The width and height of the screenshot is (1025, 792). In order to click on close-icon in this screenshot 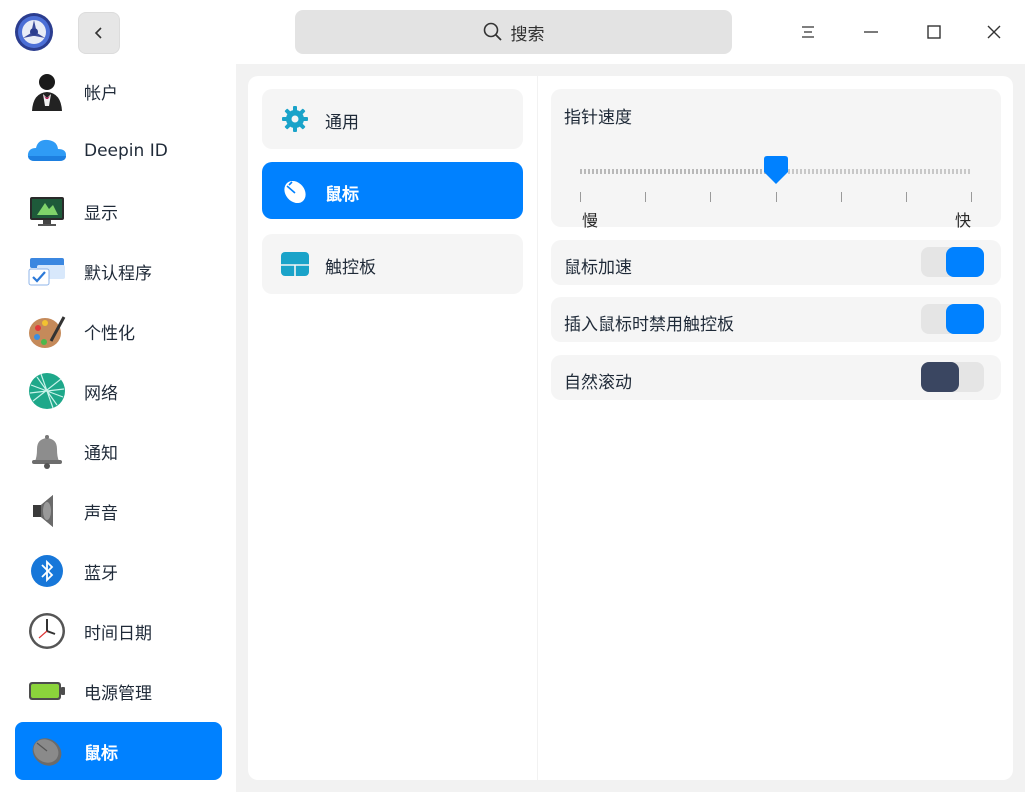, I will do `click(994, 32)`.